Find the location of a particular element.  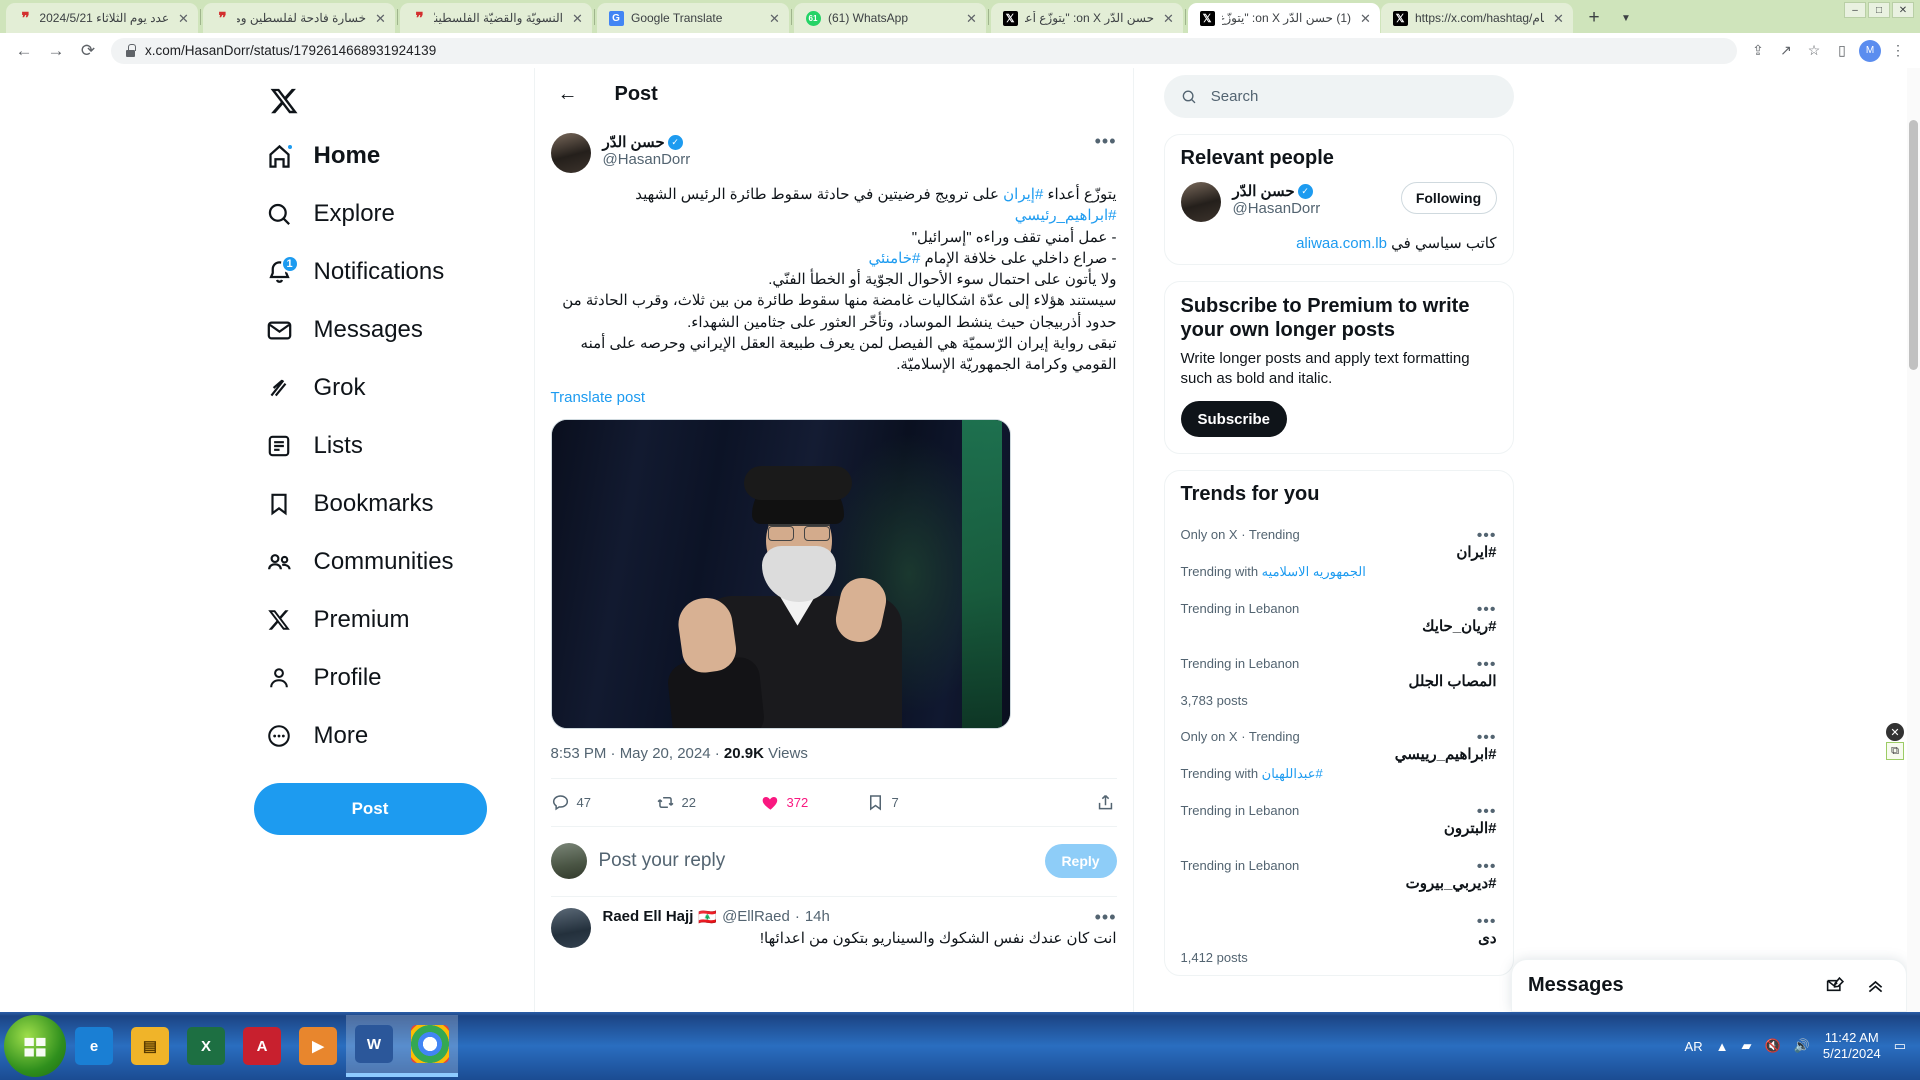

bio-link: aliwaa.com.lb is located at coordinates (1341, 243).